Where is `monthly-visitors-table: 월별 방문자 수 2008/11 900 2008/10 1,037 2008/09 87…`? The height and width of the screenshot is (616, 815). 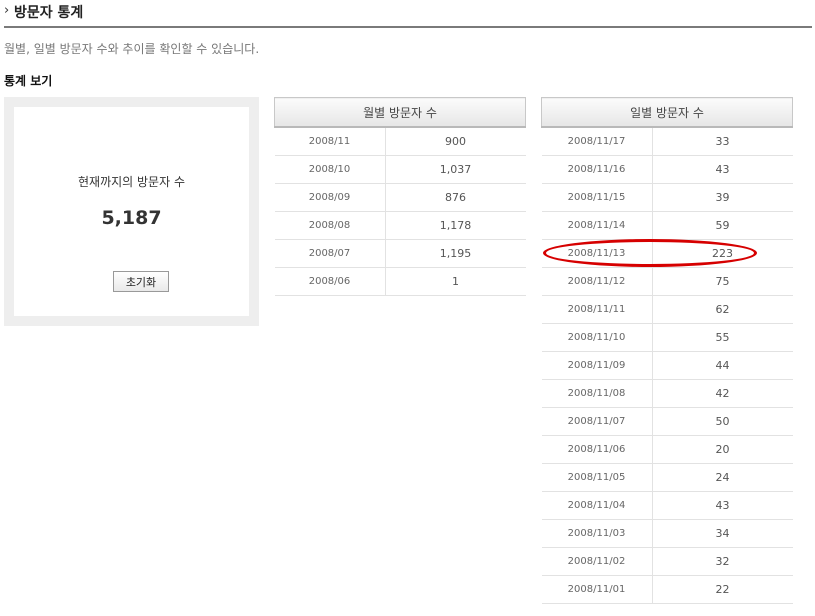
monthly-visitors-table: 월별 방문자 수 2008/11 900 2008/10 1,037 2008/09 87… is located at coordinates (400, 196).